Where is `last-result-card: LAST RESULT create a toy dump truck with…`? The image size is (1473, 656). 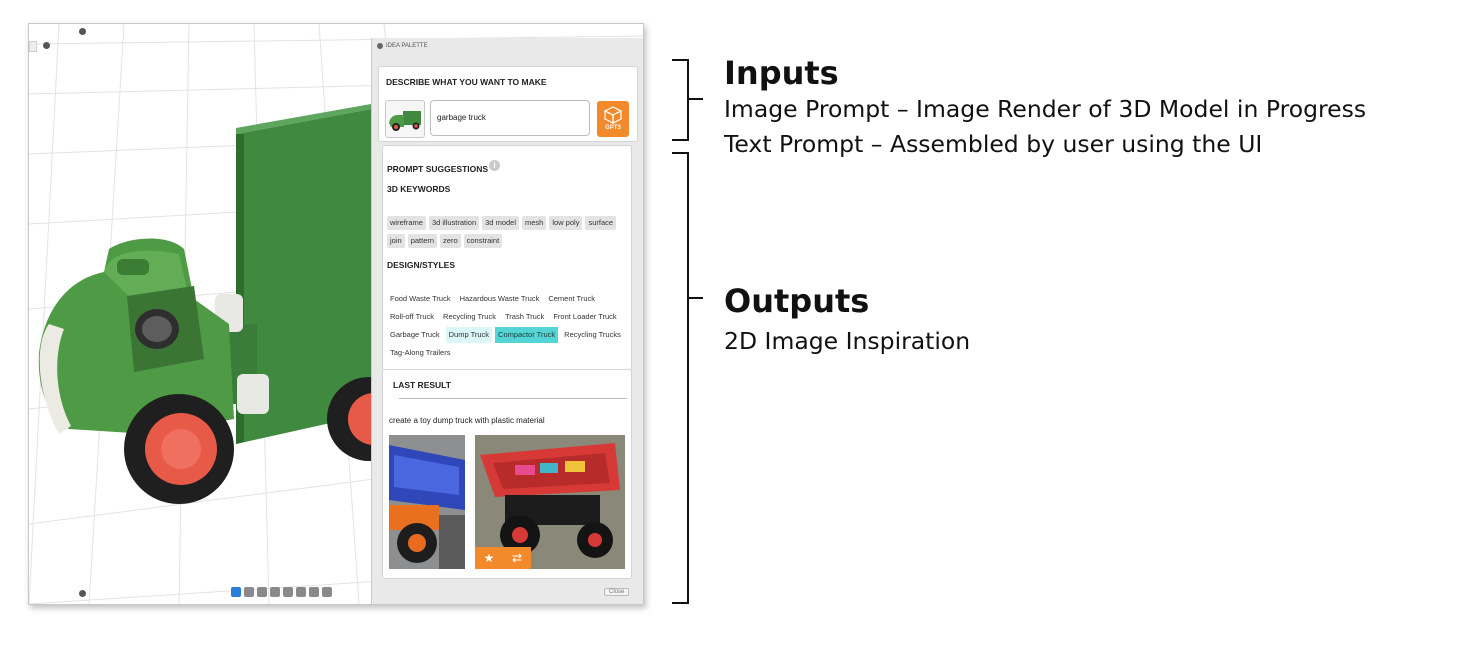
last-result-card: LAST RESULT create a toy dump truck with… is located at coordinates (507, 474).